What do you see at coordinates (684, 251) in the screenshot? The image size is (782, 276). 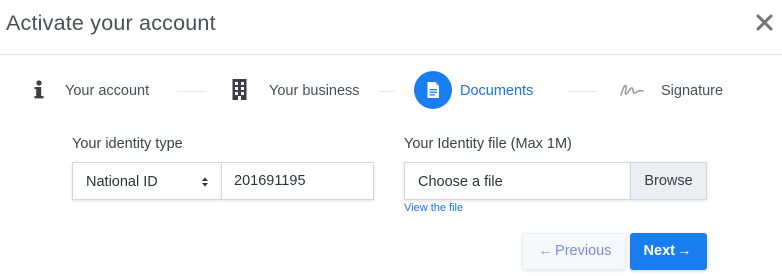 I see `arrow-right-icon: →` at bounding box center [684, 251].